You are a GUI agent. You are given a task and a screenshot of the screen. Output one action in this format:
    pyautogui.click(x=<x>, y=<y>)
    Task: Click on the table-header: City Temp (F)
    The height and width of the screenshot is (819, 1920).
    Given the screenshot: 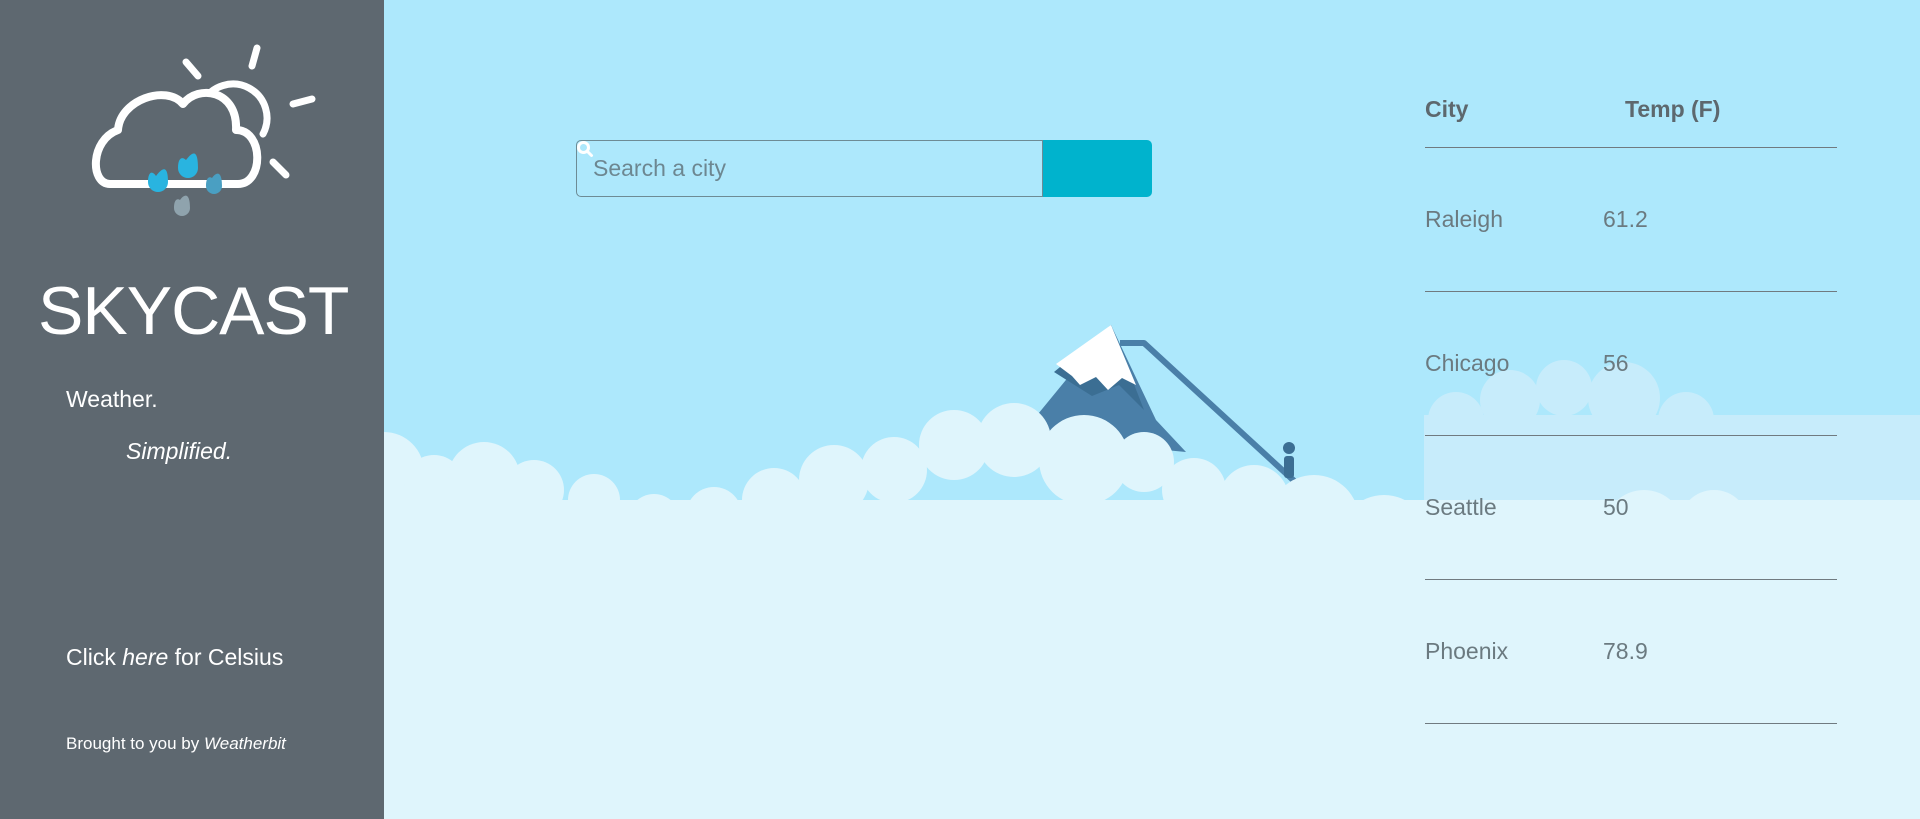 What is the action you would take?
    pyautogui.click(x=1631, y=120)
    